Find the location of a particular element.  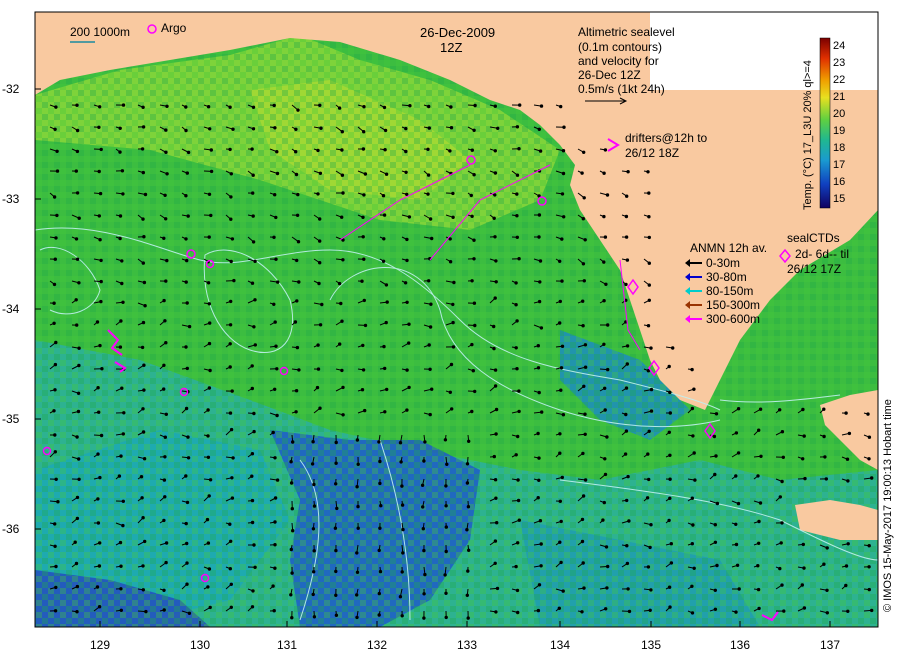

argo-label: Argo is located at coordinates (174, 28).